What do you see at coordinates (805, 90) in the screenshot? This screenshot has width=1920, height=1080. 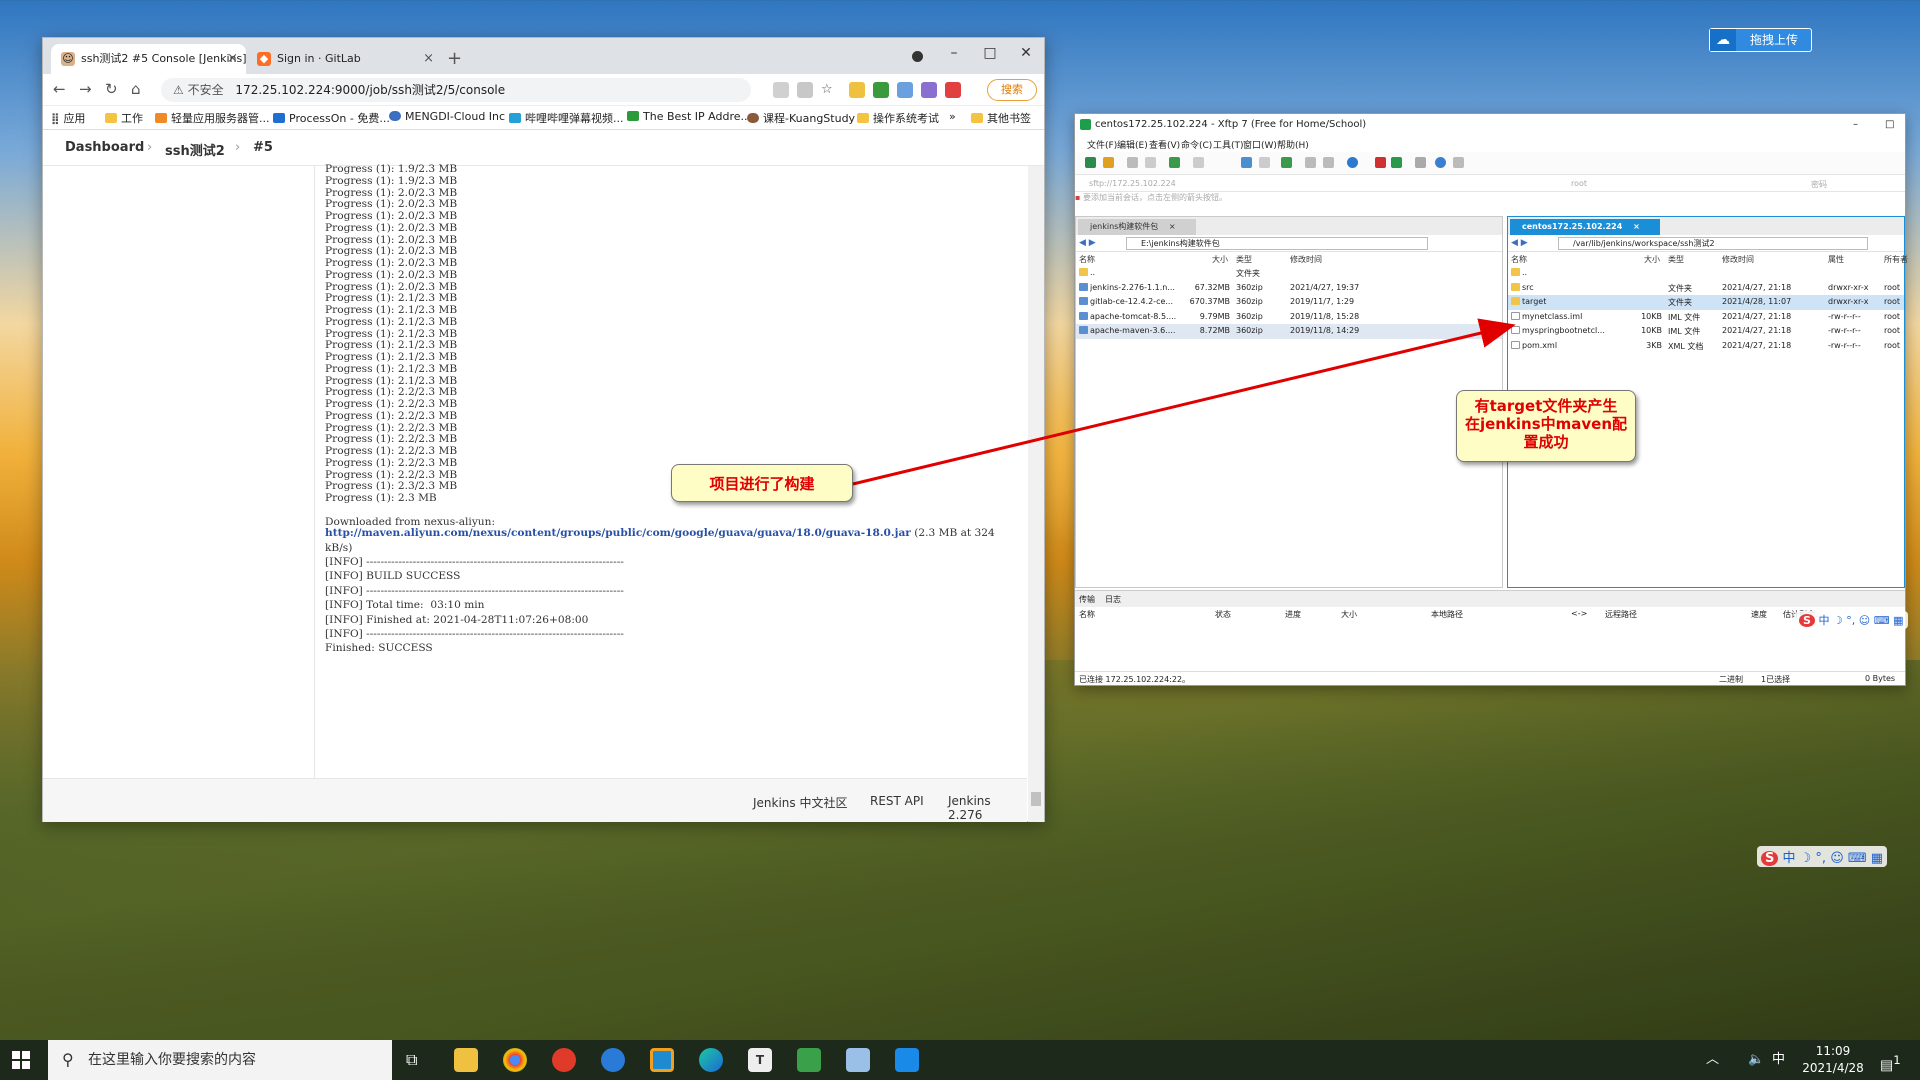 I see `screenshot-icon` at bounding box center [805, 90].